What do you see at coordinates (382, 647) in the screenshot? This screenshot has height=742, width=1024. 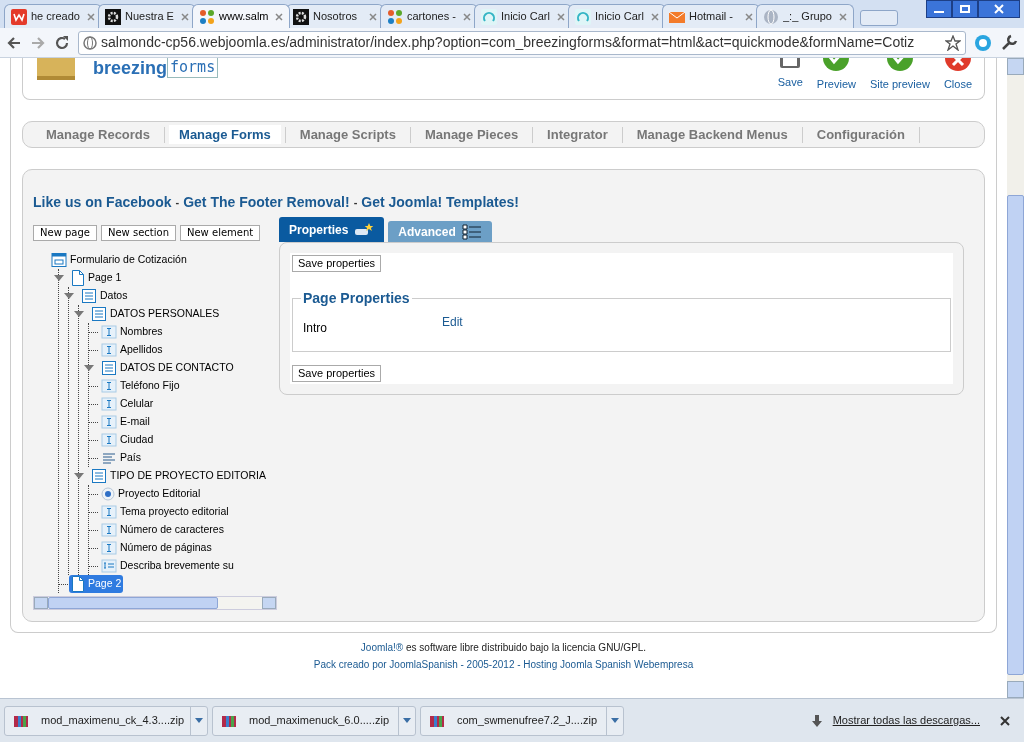 I see `joomla-link: Joomla!®` at bounding box center [382, 647].